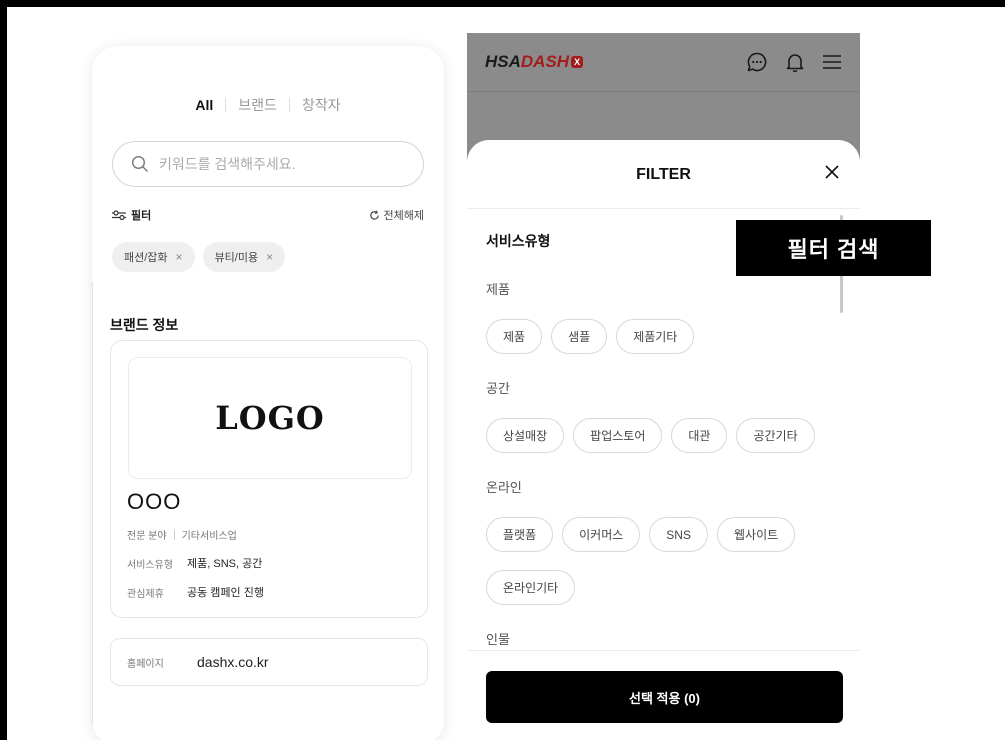 The height and width of the screenshot is (740, 1005). I want to click on search-placeholder: 키워드를 검색해주세요., so click(227, 164).